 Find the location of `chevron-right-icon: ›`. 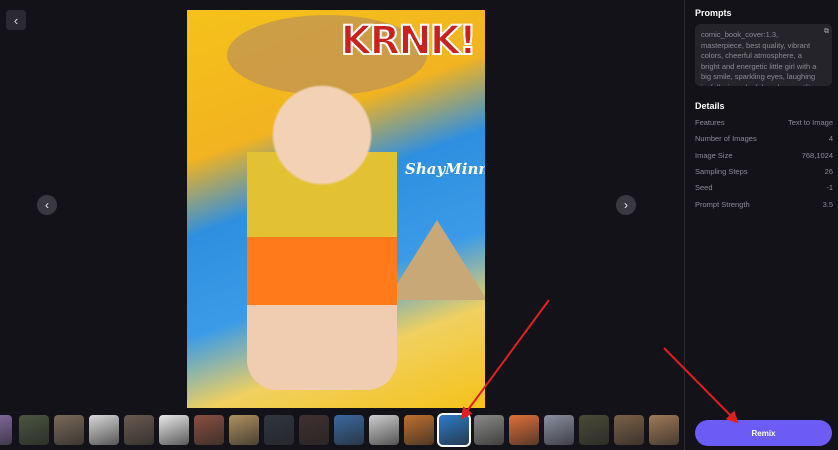

chevron-right-icon: › is located at coordinates (626, 205).